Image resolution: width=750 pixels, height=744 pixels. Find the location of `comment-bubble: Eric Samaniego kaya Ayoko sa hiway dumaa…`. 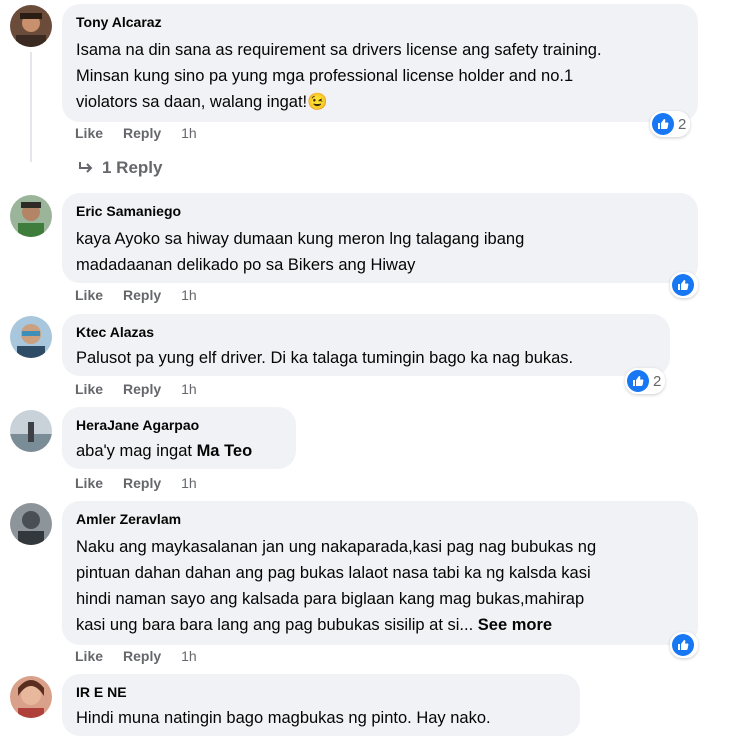

comment-bubble: Eric Samaniego kaya Ayoko sa hiway dumaa… is located at coordinates (380, 238).